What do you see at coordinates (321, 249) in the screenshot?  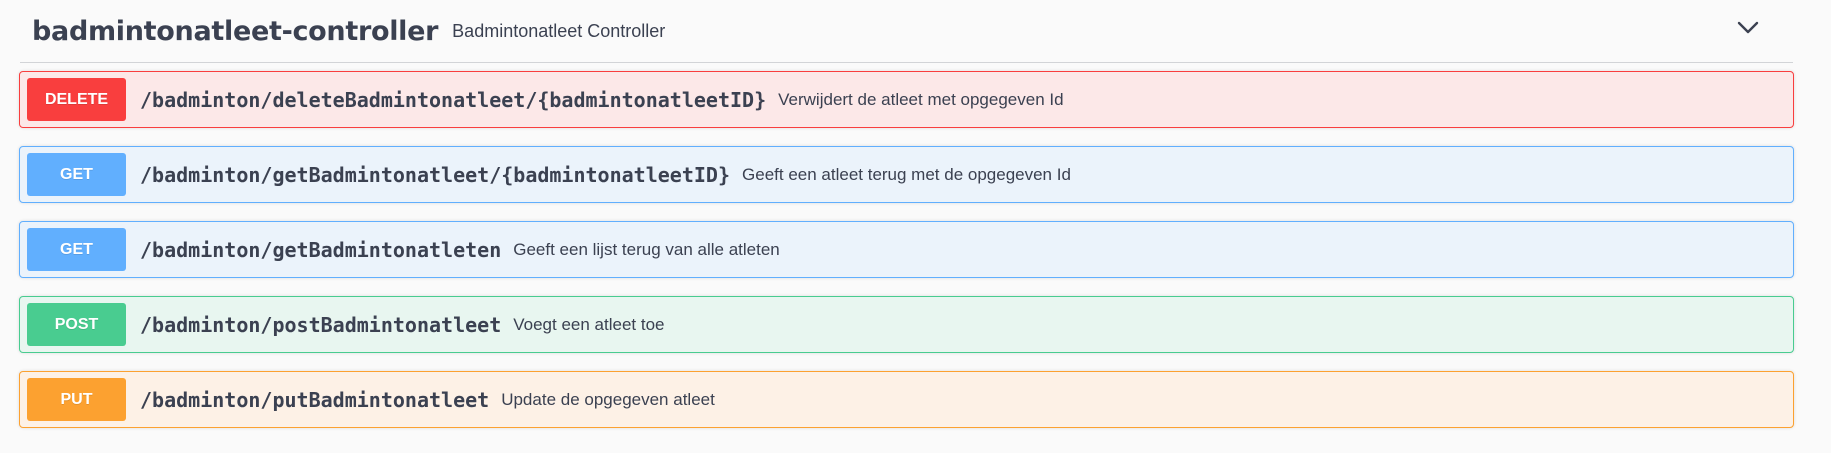 I see `operation-path: /badminton/getBadmintonatleten` at bounding box center [321, 249].